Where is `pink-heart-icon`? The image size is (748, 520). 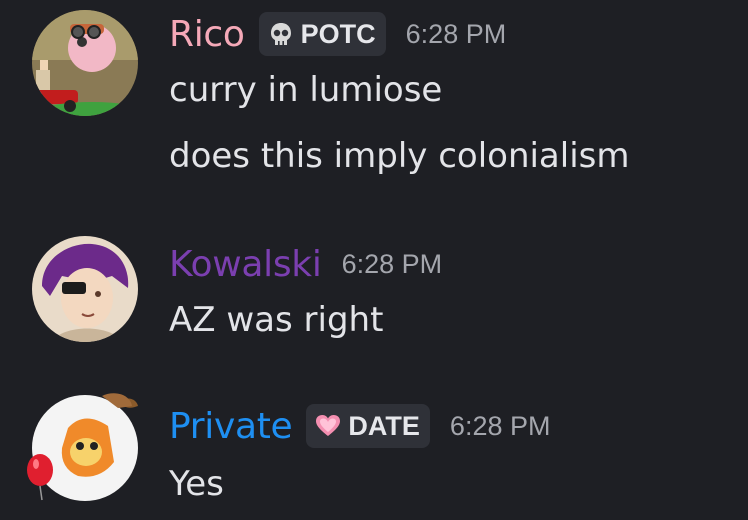 pink-heart-icon is located at coordinates (328, 425).